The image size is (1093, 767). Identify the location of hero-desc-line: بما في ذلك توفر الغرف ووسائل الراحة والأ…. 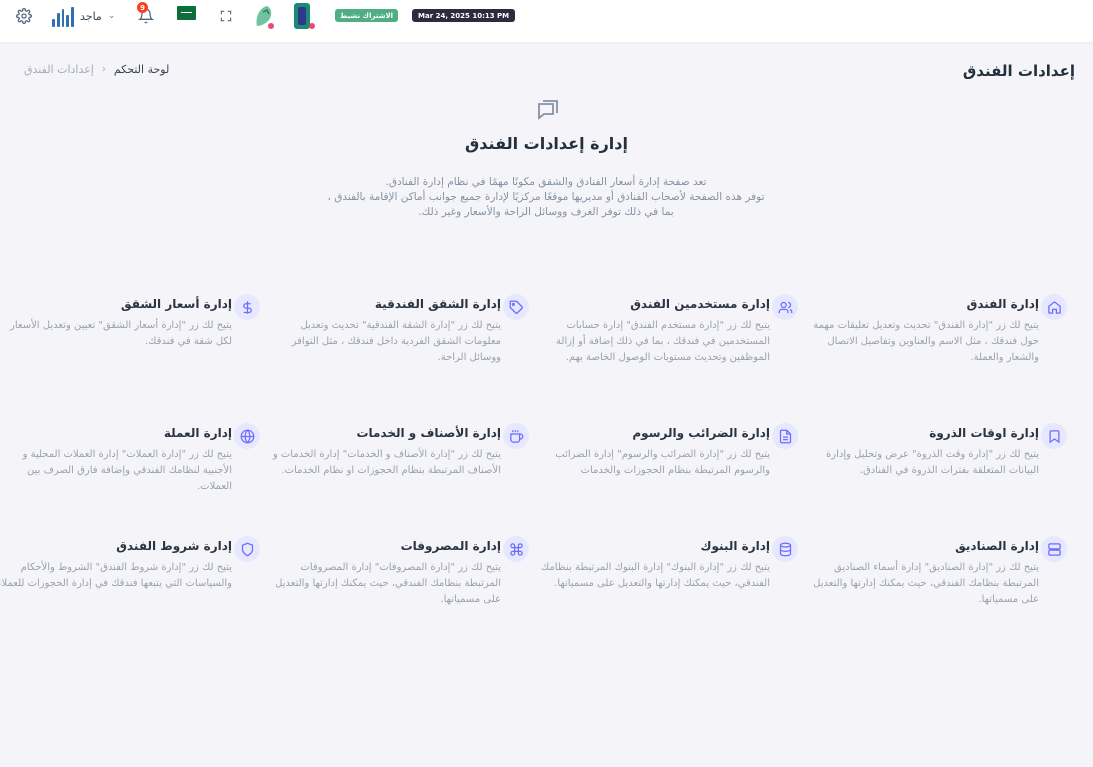
(546, 212).